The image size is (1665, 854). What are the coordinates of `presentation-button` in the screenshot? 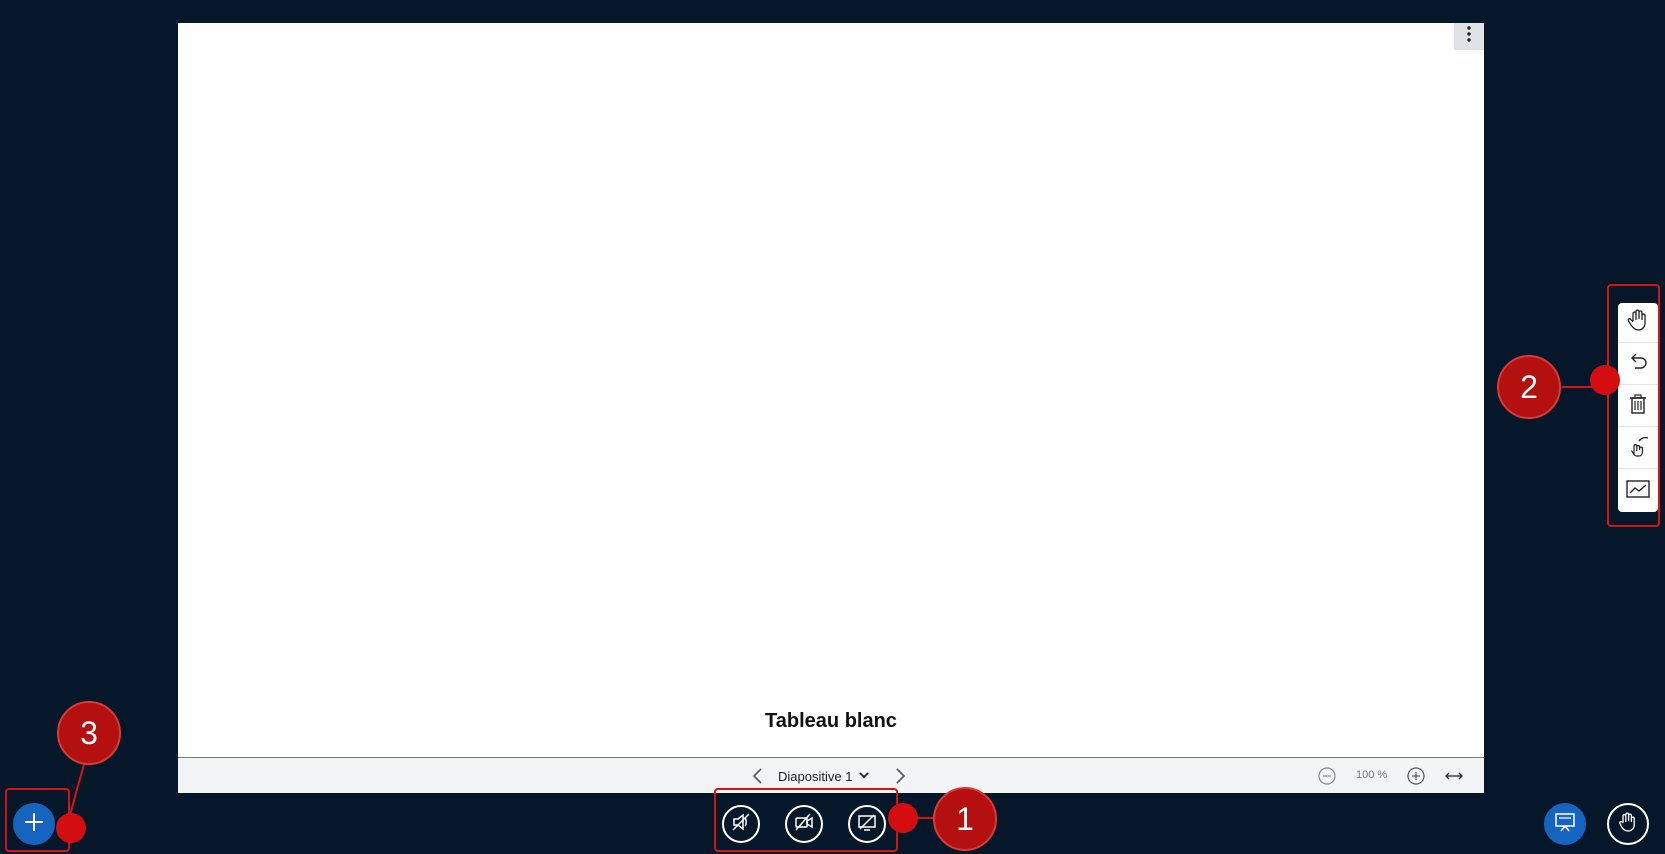 It's located at (1565, 824).